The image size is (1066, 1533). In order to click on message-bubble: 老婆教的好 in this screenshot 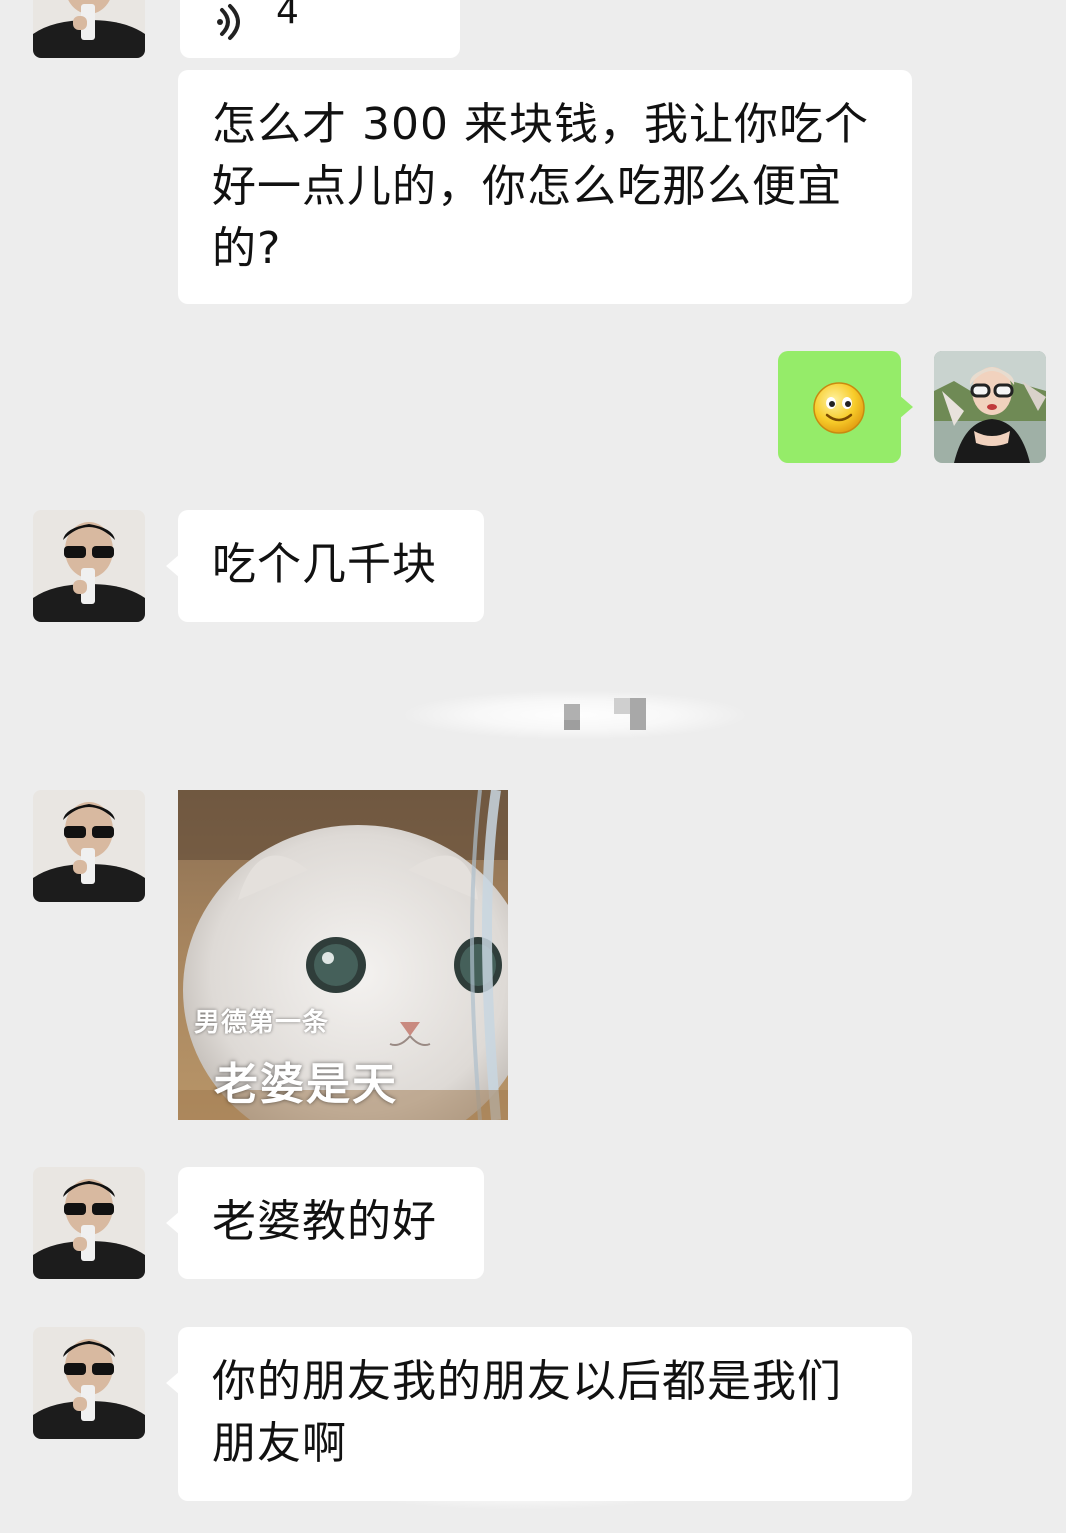, I will do `click(325, 1223)`.